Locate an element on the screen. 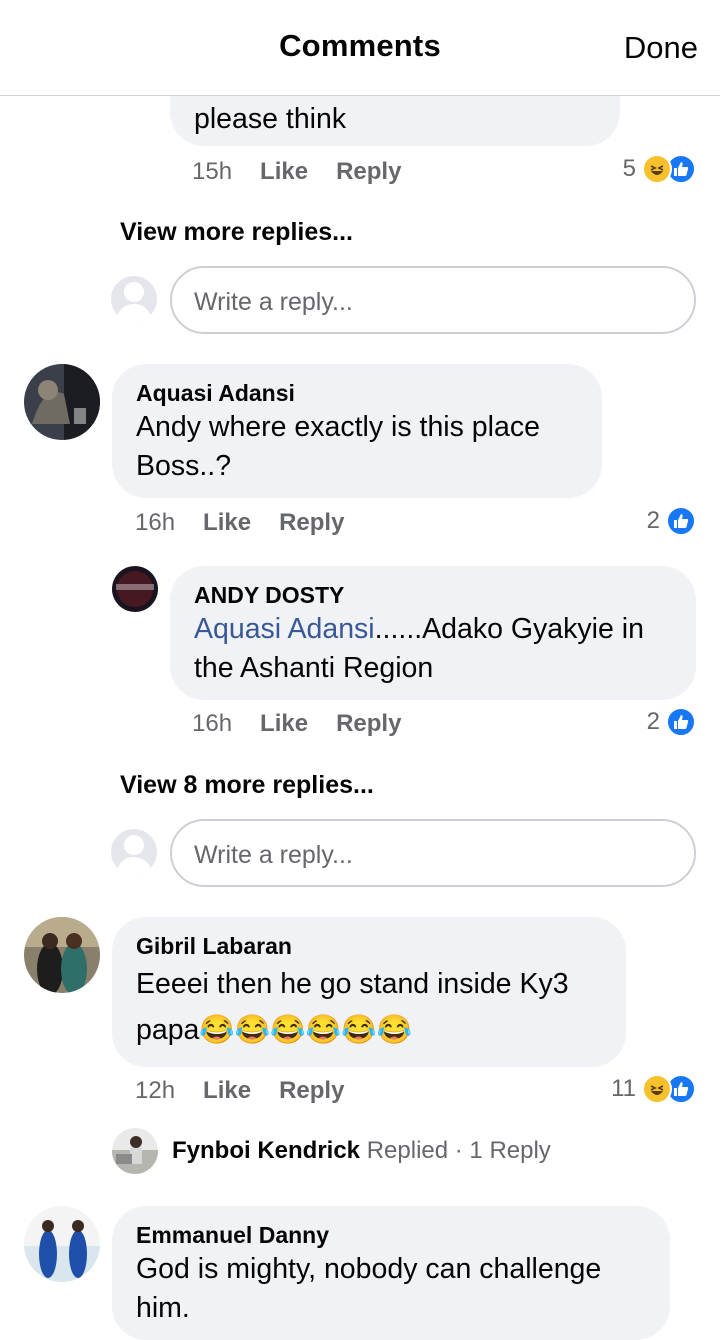  laughing-emoji: 😂😂😂😂😂😂 is located at coordinates (306, 1030).